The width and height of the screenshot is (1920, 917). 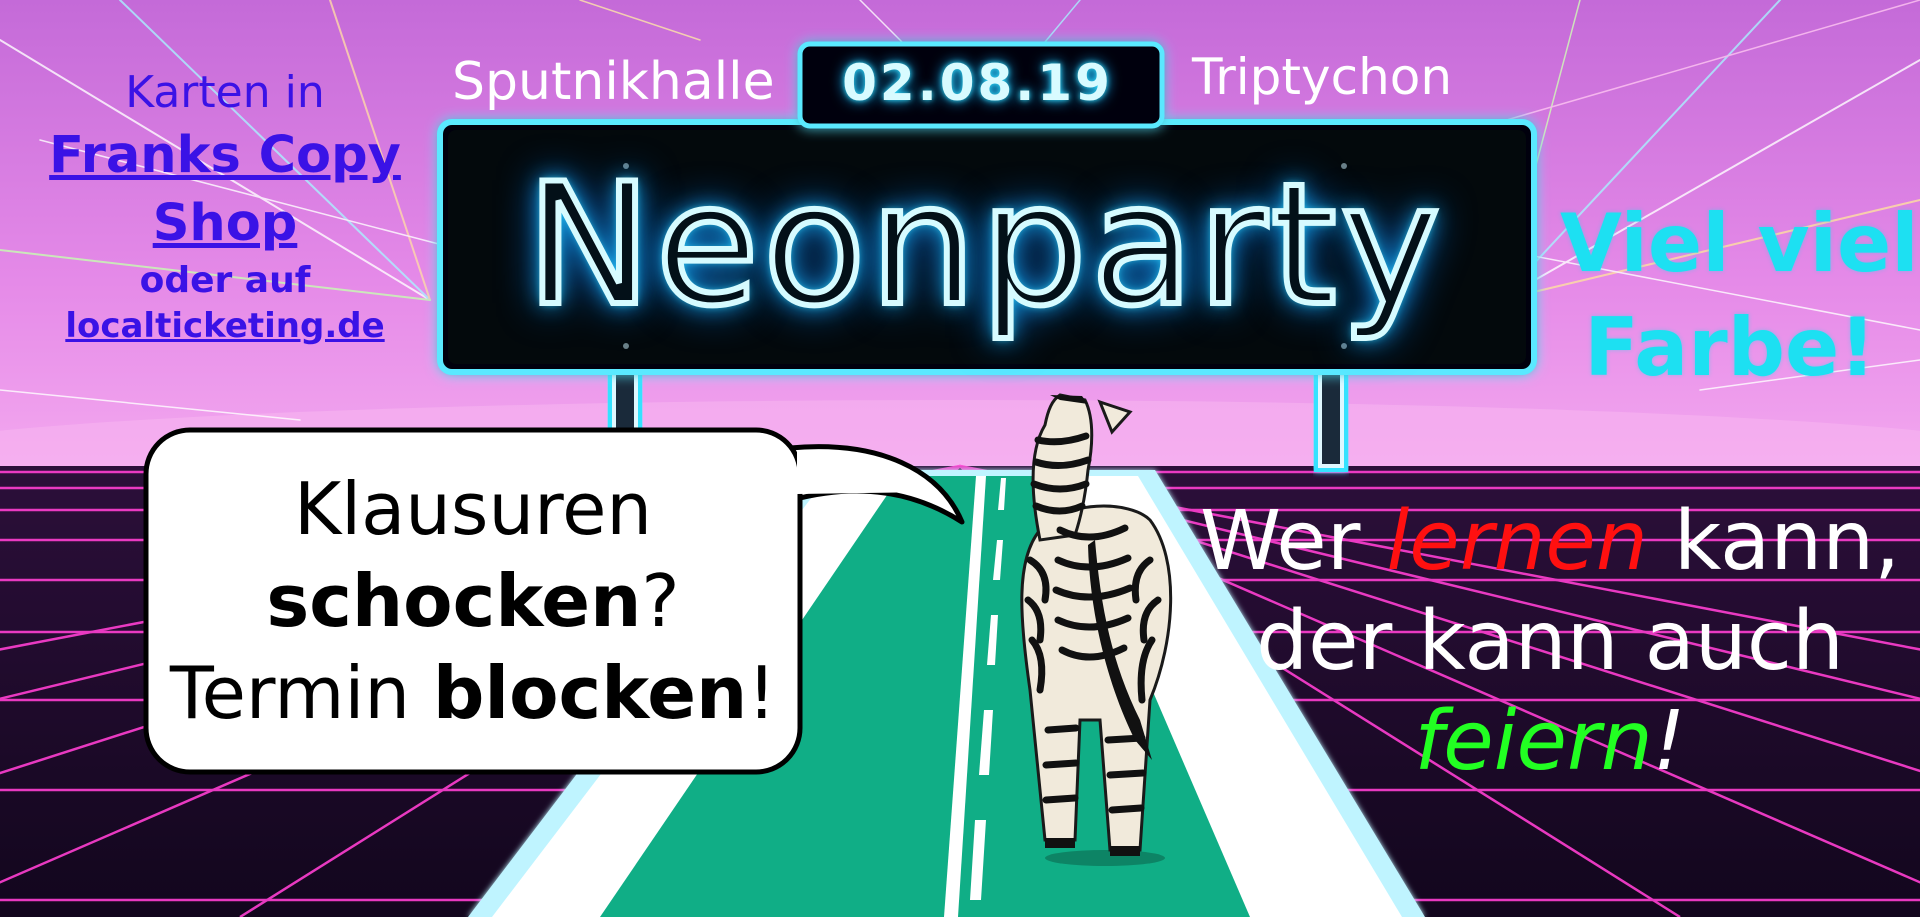 What do you see at coordinates (225, 326) in the screenshot?
I see `localticketing-link: localticketing.de` at bounding box center [225, 326].